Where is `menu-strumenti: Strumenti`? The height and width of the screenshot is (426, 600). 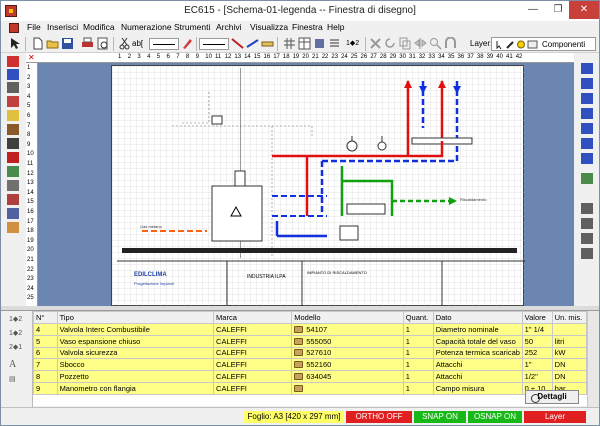
menu-strumenti: Strumenti is located at coordinates (192, 27).